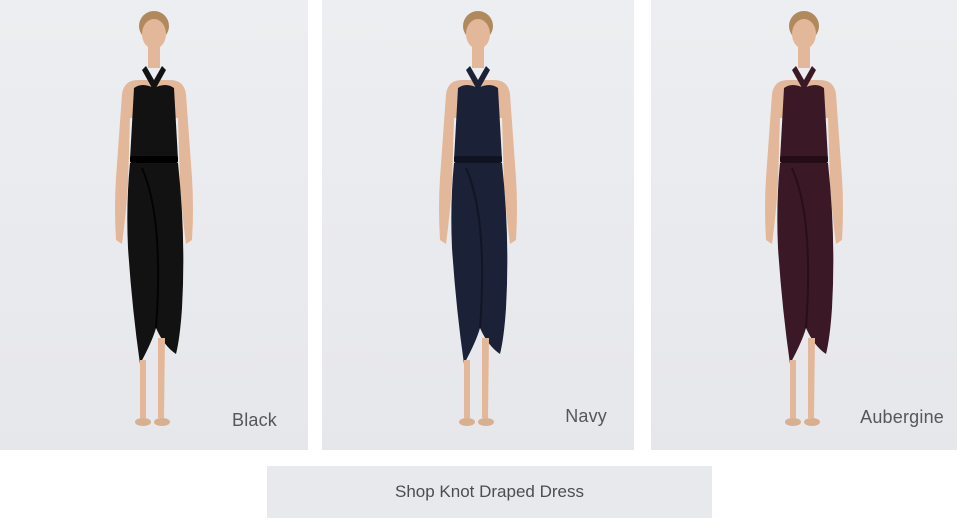 The image size is (957, 528). Describe the element at coordinates (586, 416) in the screenshot. I see `color-label: Navy` at that location.